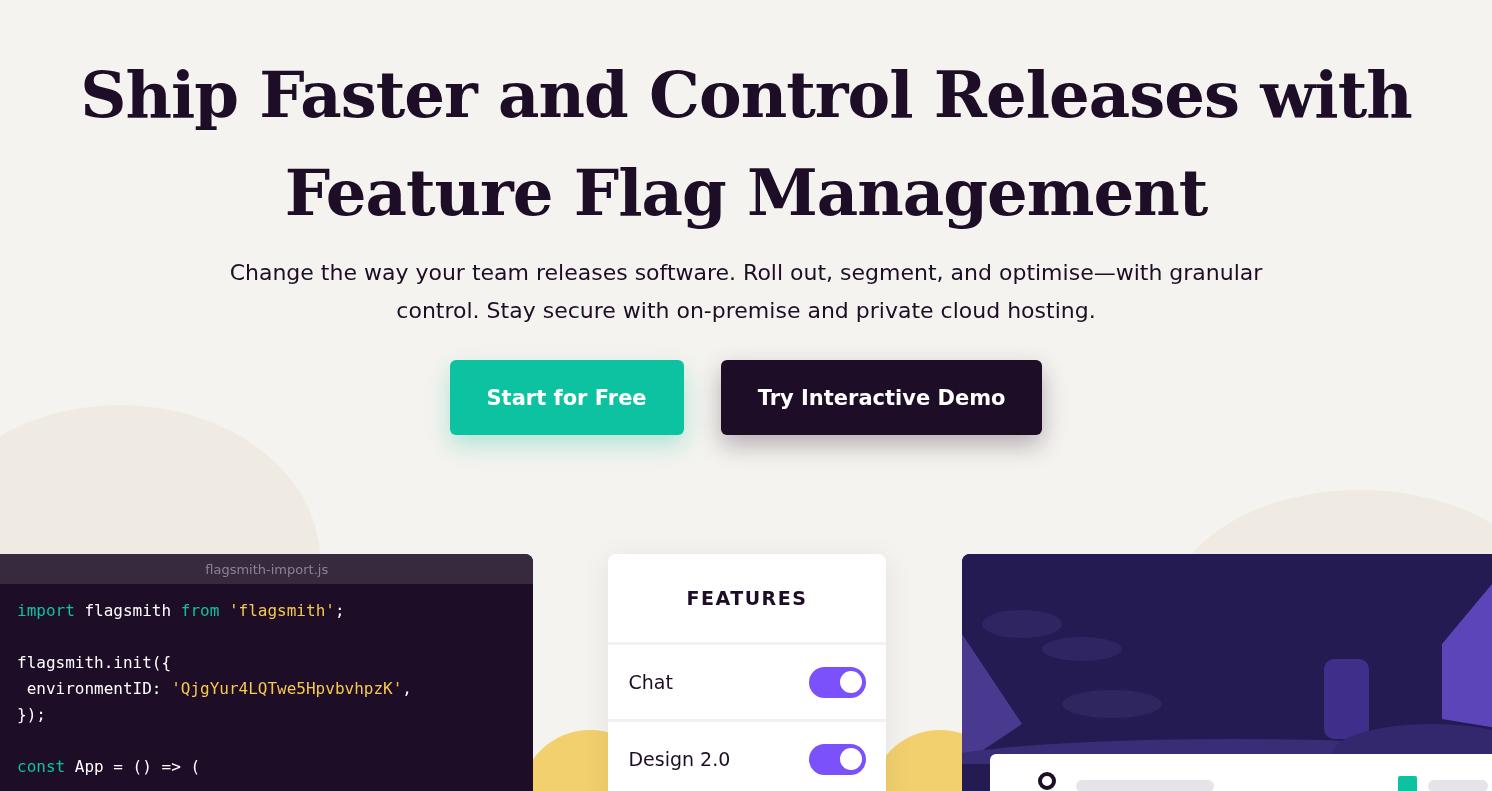 This screenshot has height=791, width=1492. What do you see at coordinates (181, 611) in the screenshot?
I see `code-line: import flagsmith from 'flagsmith';` at bounding box center [181, 611].